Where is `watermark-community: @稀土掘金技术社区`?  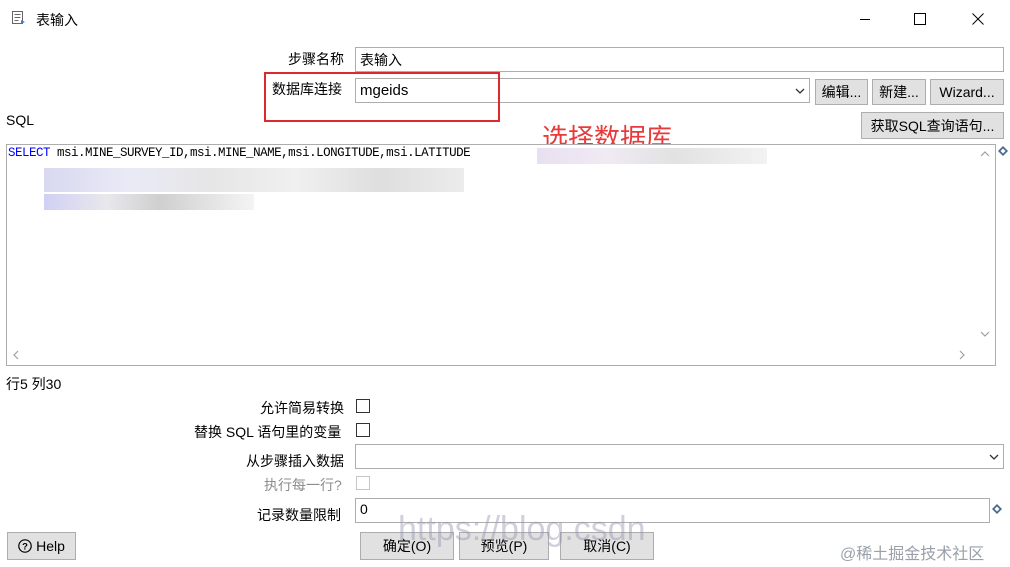
watermark-community: @稀土掘金技术社区 is located at coordinates (912, 554).